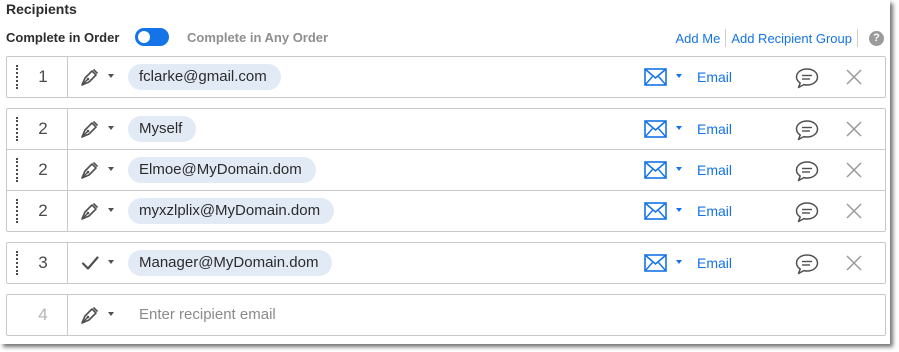 The image size is (899, 352). Describe the element at coordinates (698, 38) in the screenshot. I see `add-me-link: Add Me` at that location.